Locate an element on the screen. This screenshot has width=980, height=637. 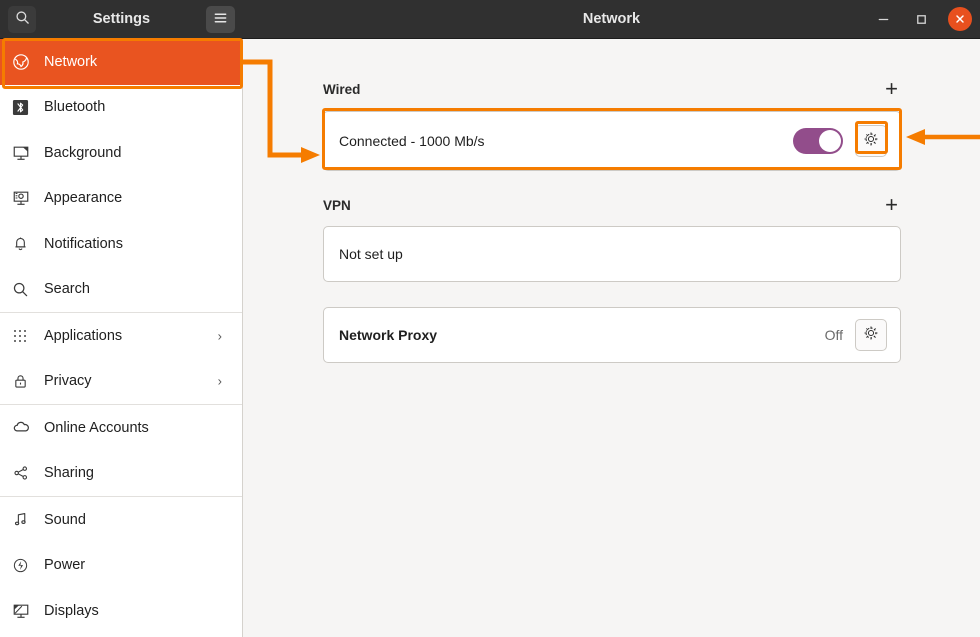
sidebar-item-label: Sharing is located at coordinates (69, 473).